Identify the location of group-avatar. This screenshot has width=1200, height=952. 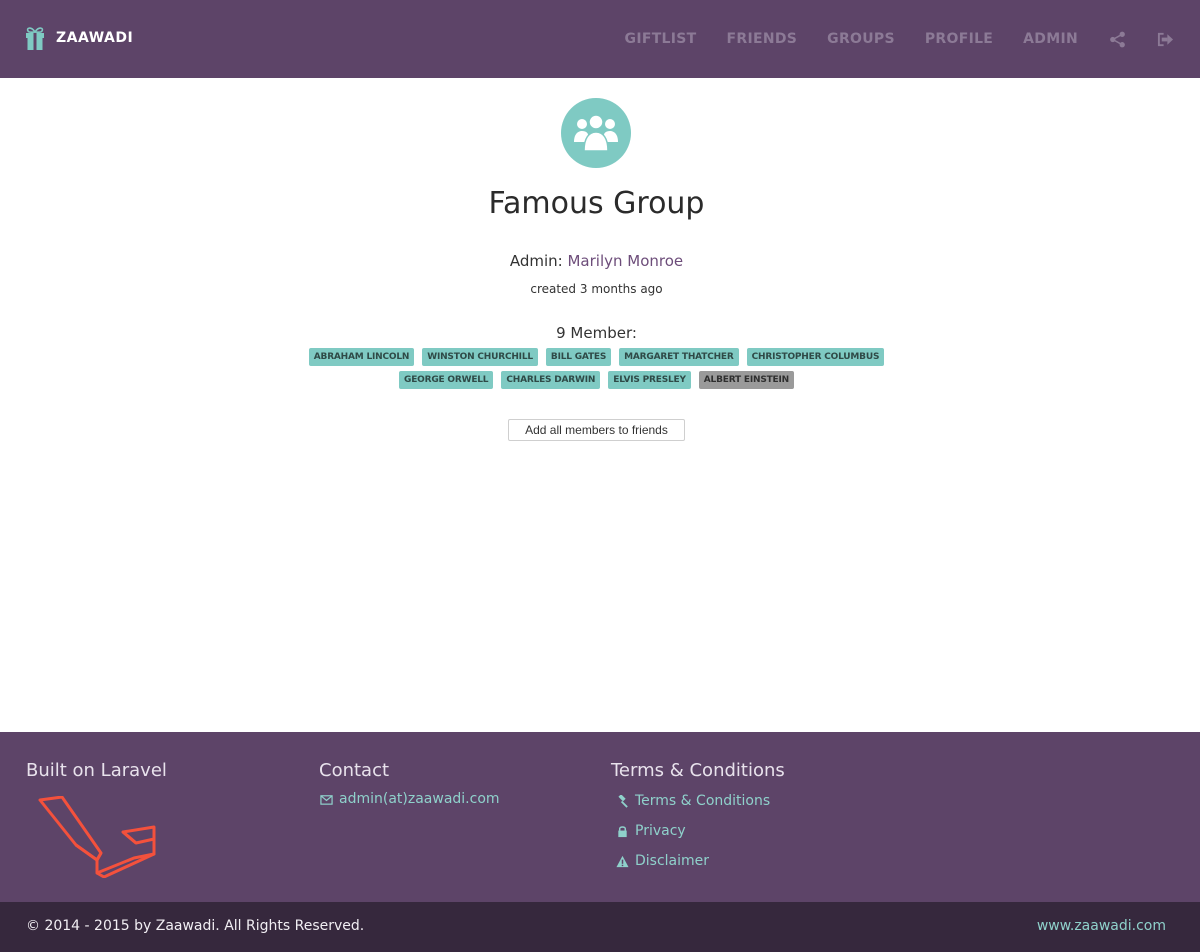
(596, 133).